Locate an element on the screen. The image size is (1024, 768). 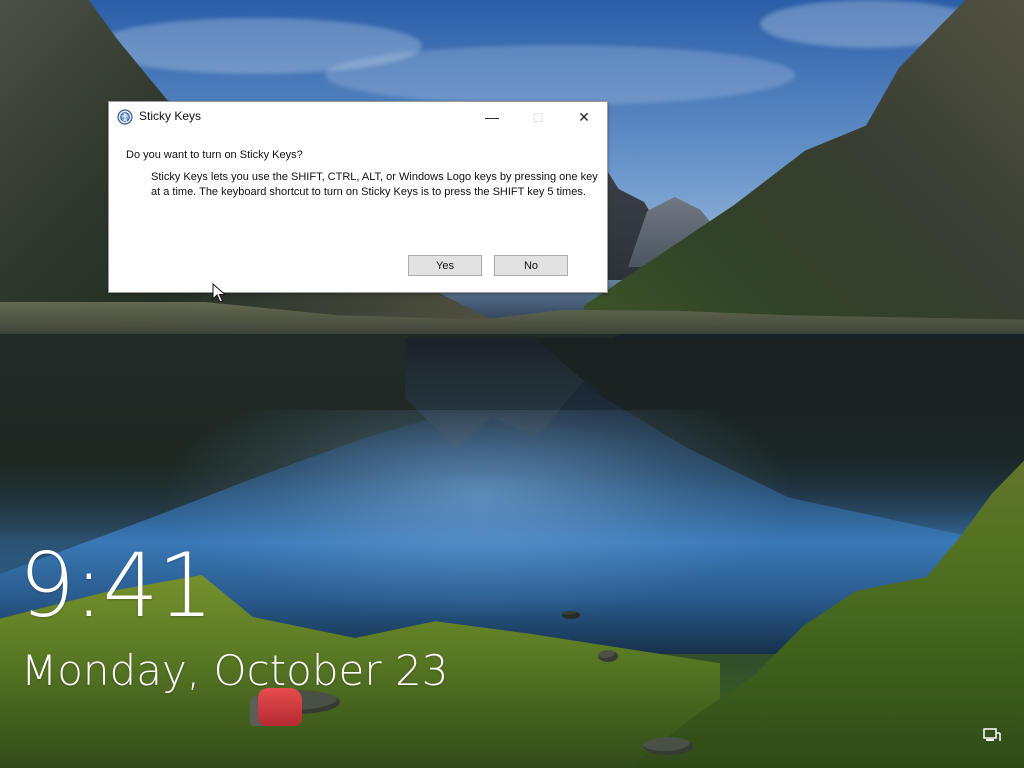
cloud is located at coordinates (560, 75).